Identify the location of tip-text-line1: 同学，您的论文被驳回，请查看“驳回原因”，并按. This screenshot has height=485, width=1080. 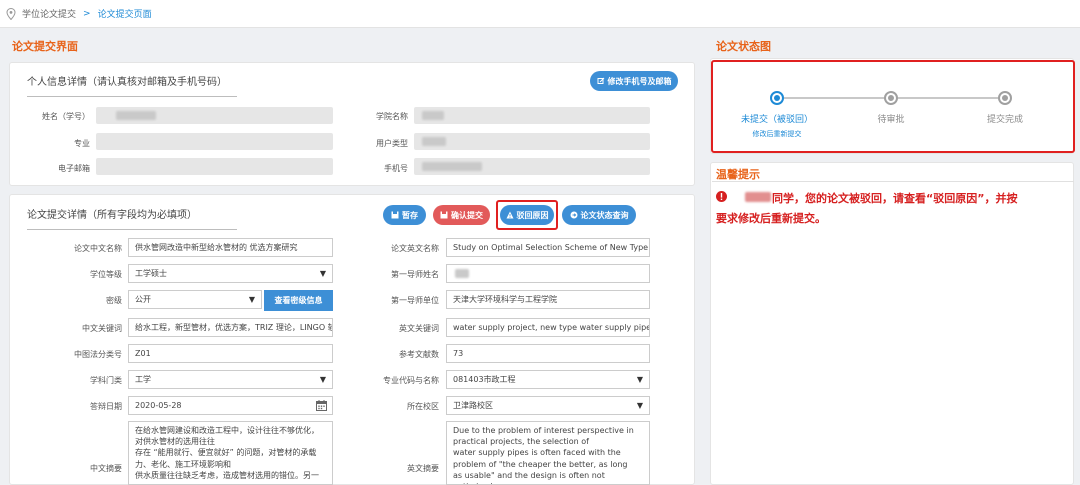
(895, 198).